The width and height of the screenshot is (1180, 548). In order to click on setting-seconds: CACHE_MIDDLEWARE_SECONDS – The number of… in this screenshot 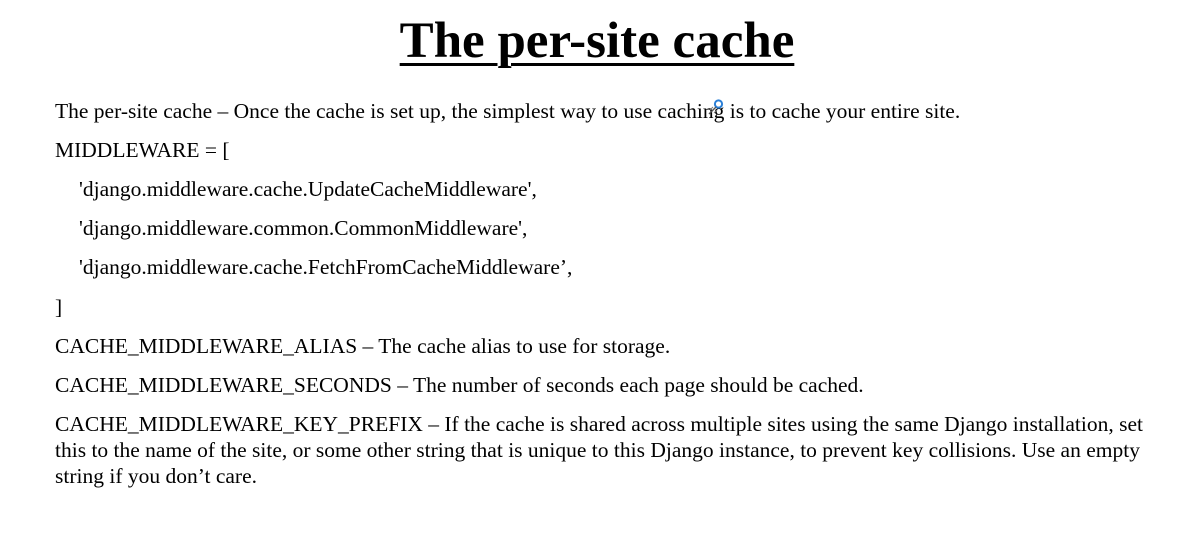, I will do `click(459, 385)`.